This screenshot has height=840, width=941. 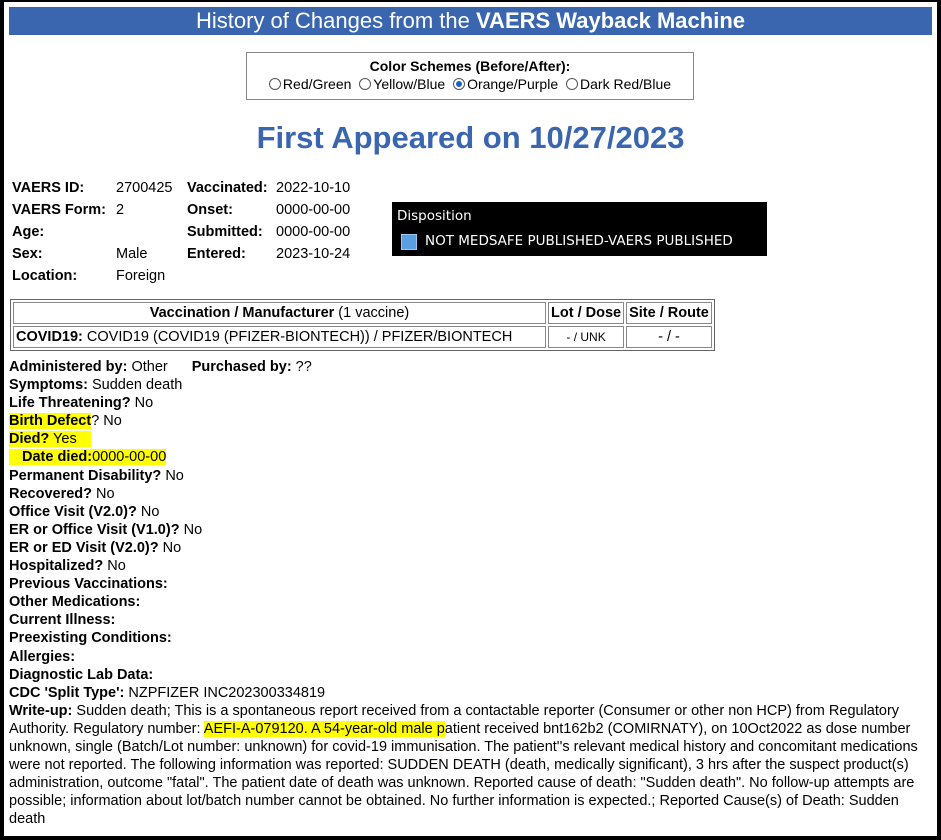 What do you see at coordinates (210, 210) in the screenshot?
I see `onset-label: Onset:` at bounding box center [210, 210].